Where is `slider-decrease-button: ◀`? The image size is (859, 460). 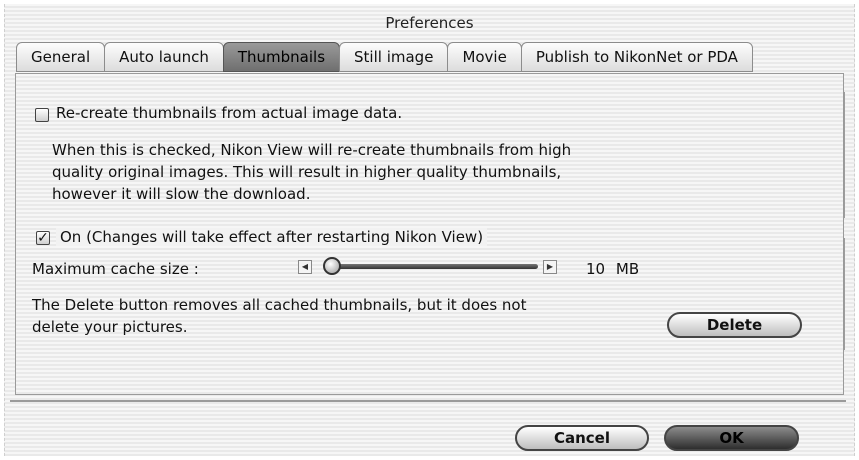
slider-decrease-button: ◀ is located at coordinates (305, 267).